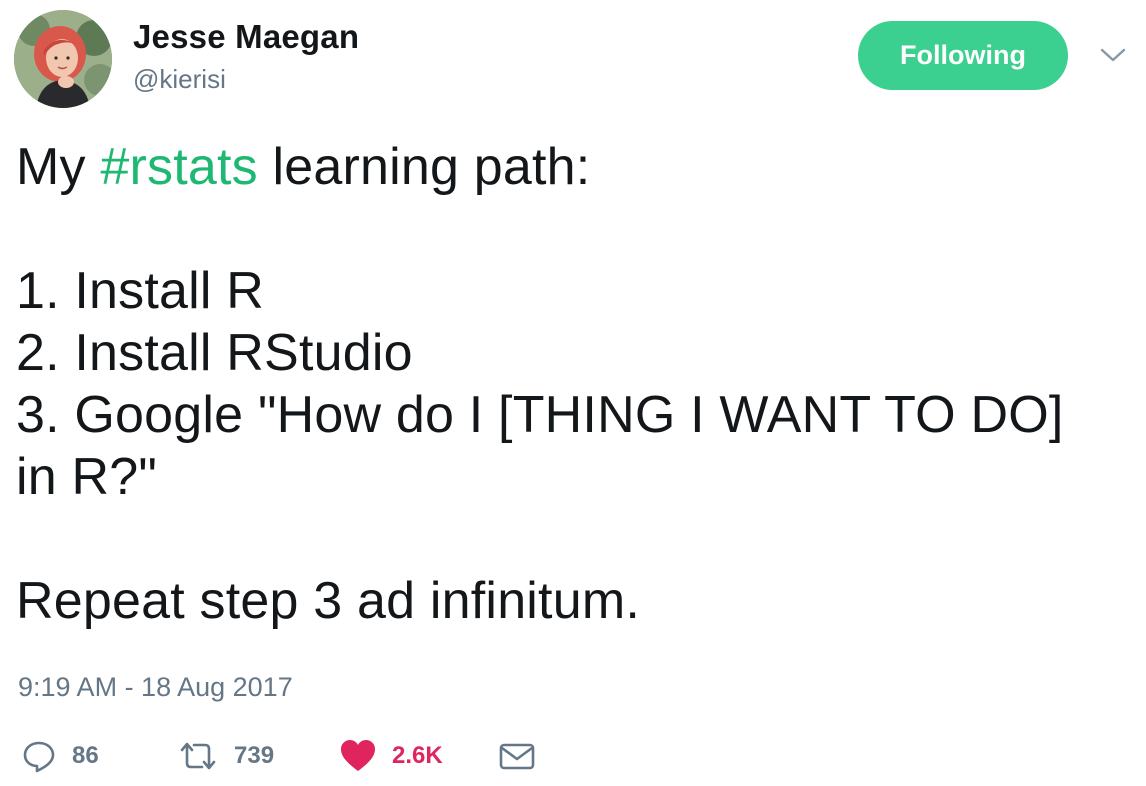 The height and width of the screenshot is (786, 1146). Describe the element at coordinates (424, 167) in the screenshot. I see `intro-suffix: learning path:` at that location.